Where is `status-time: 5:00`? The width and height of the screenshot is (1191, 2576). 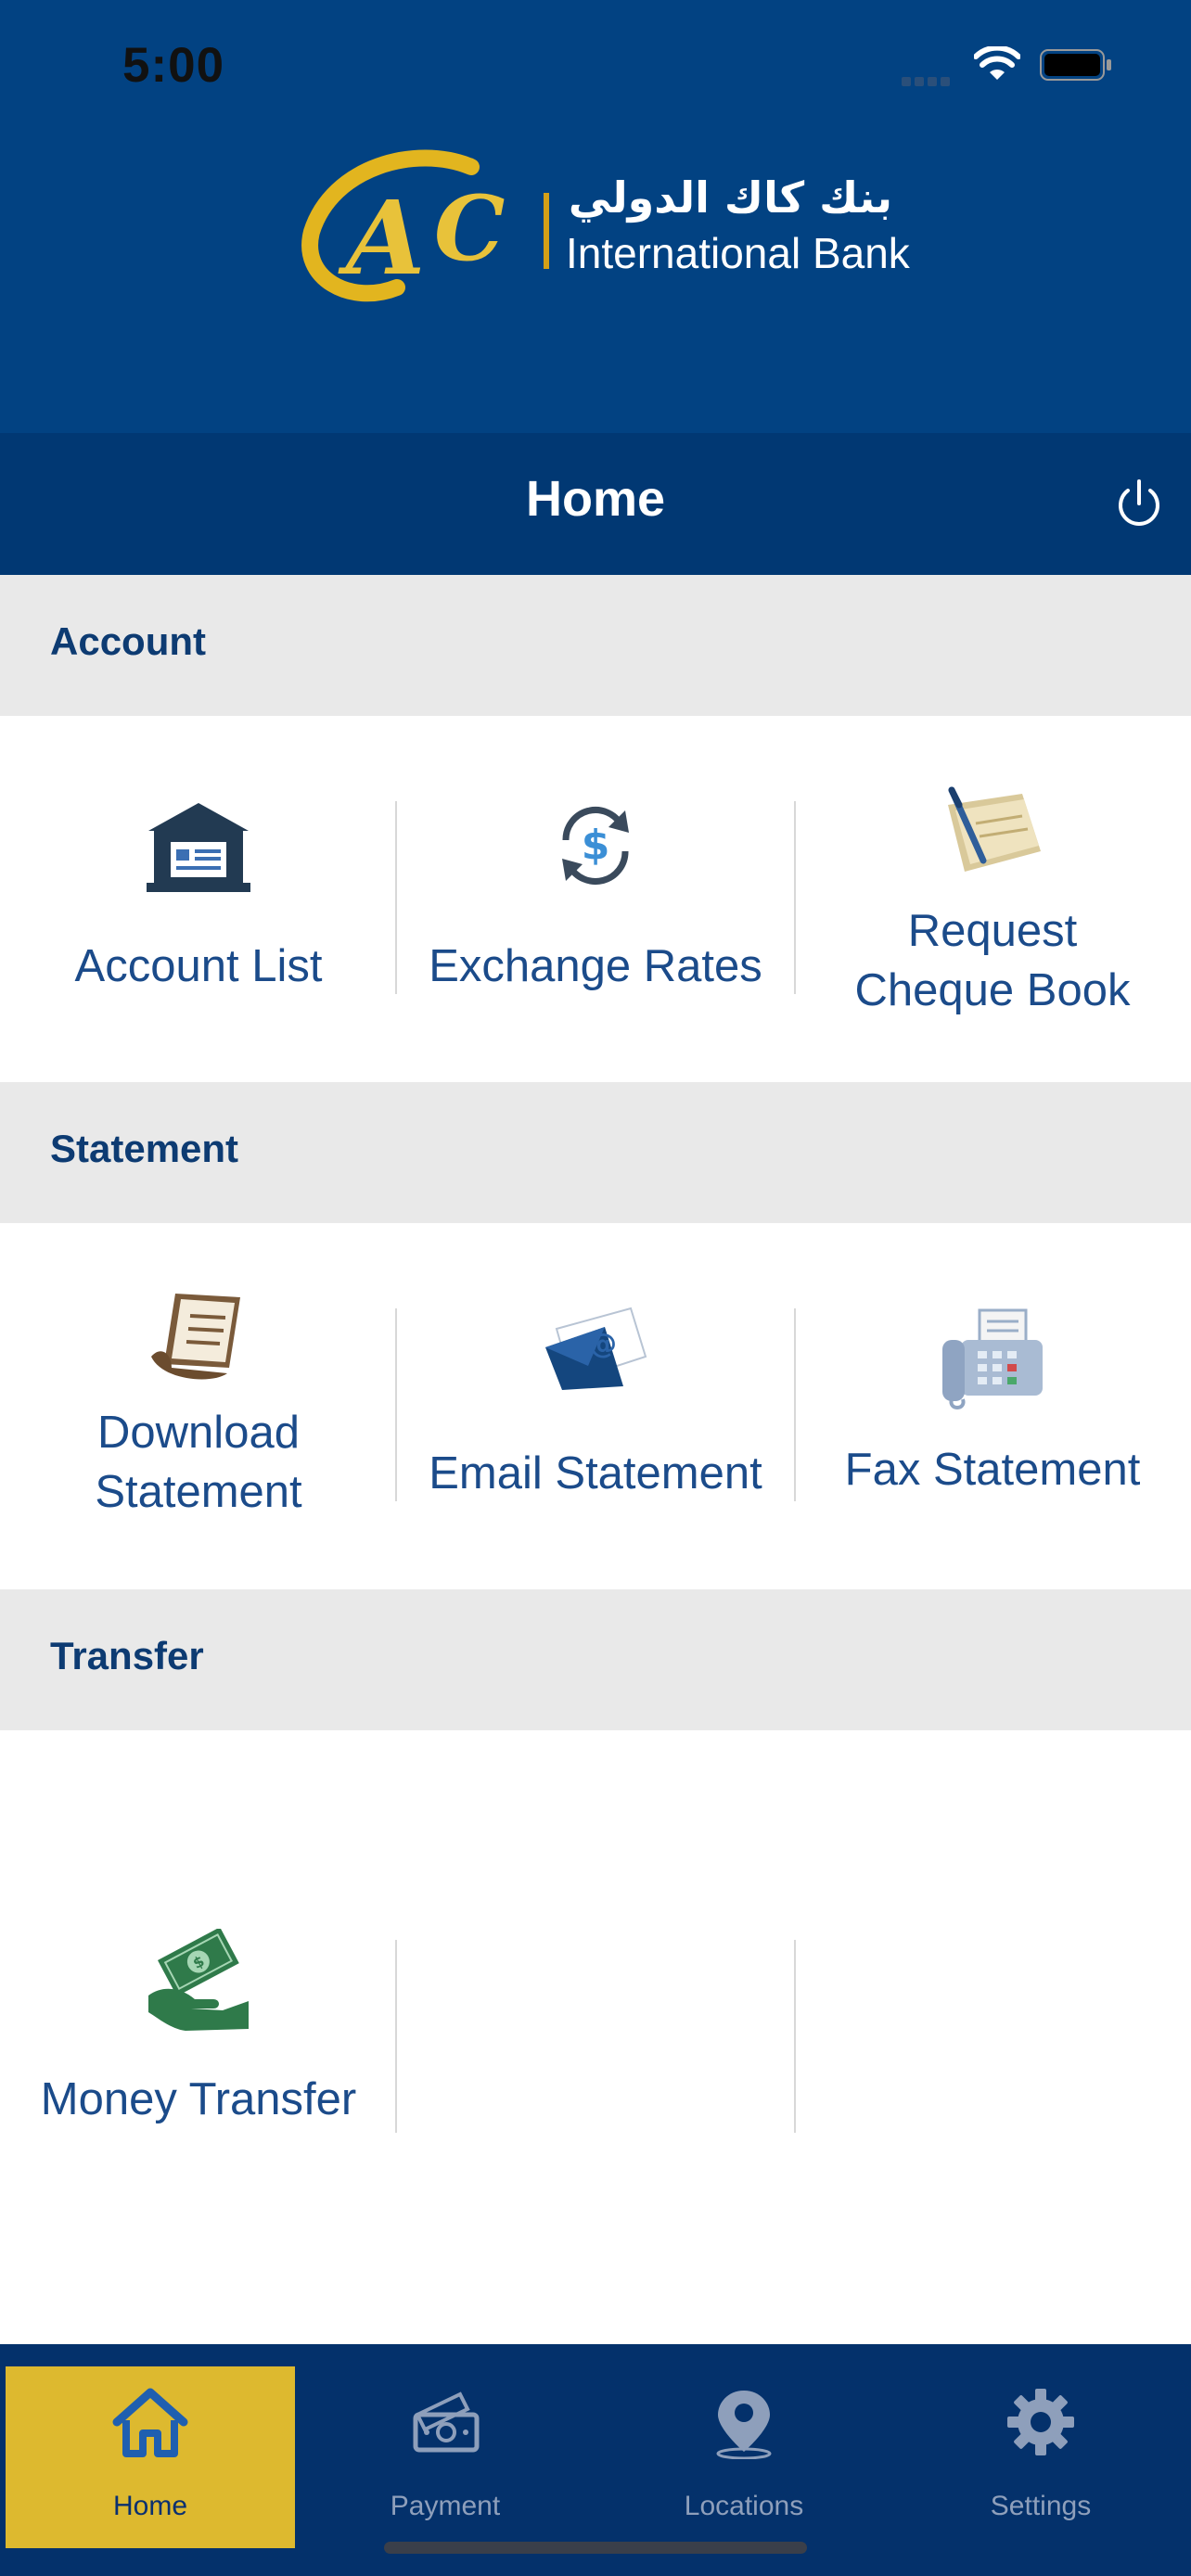 status-time: 5:00 is located at coordinates (173, 66).